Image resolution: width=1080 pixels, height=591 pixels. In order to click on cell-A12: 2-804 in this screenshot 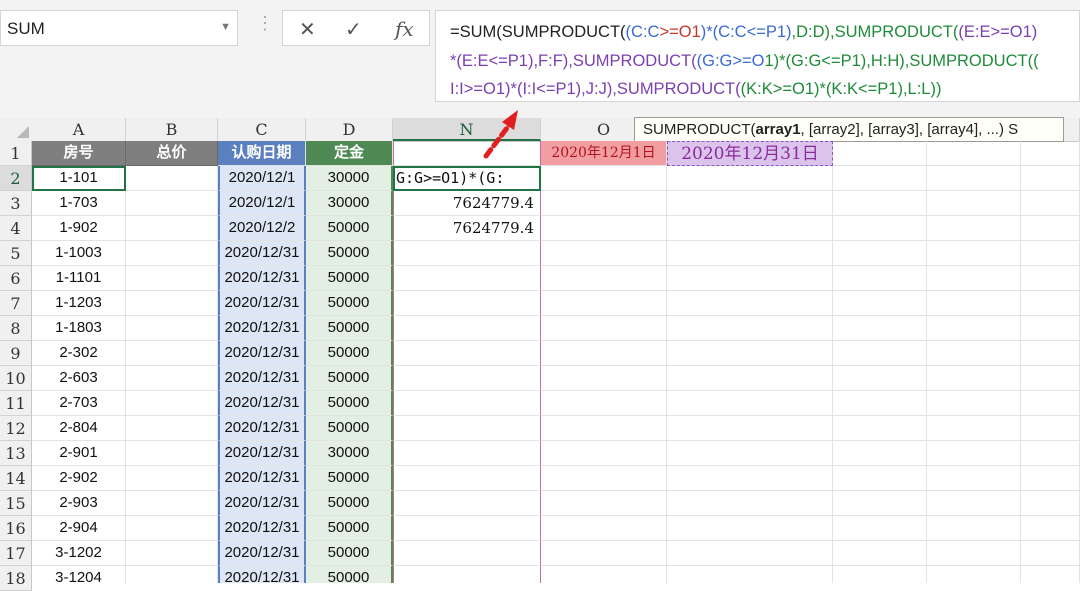, I will do `click(79, 428)`.